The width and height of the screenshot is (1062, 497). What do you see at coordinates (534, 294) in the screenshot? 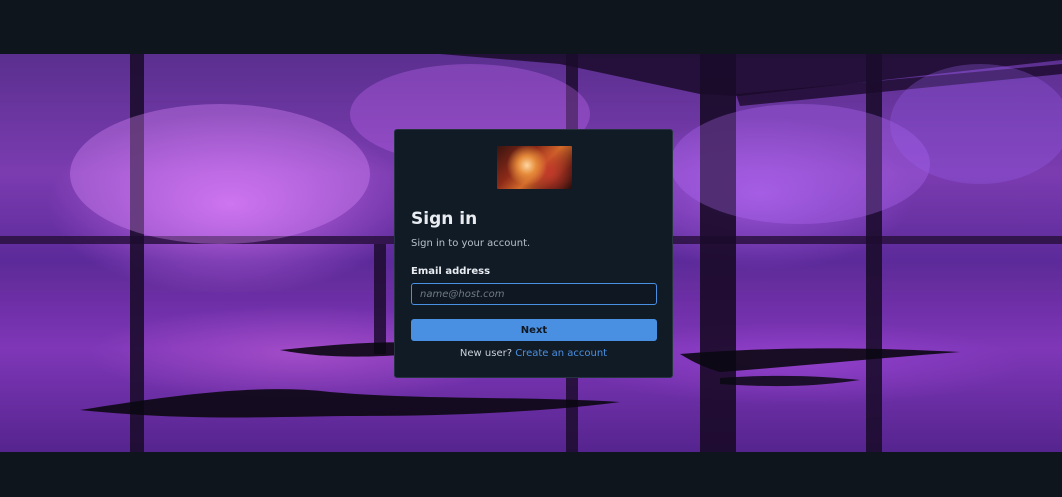
I see `email-field` at bounding box center [534, 294].